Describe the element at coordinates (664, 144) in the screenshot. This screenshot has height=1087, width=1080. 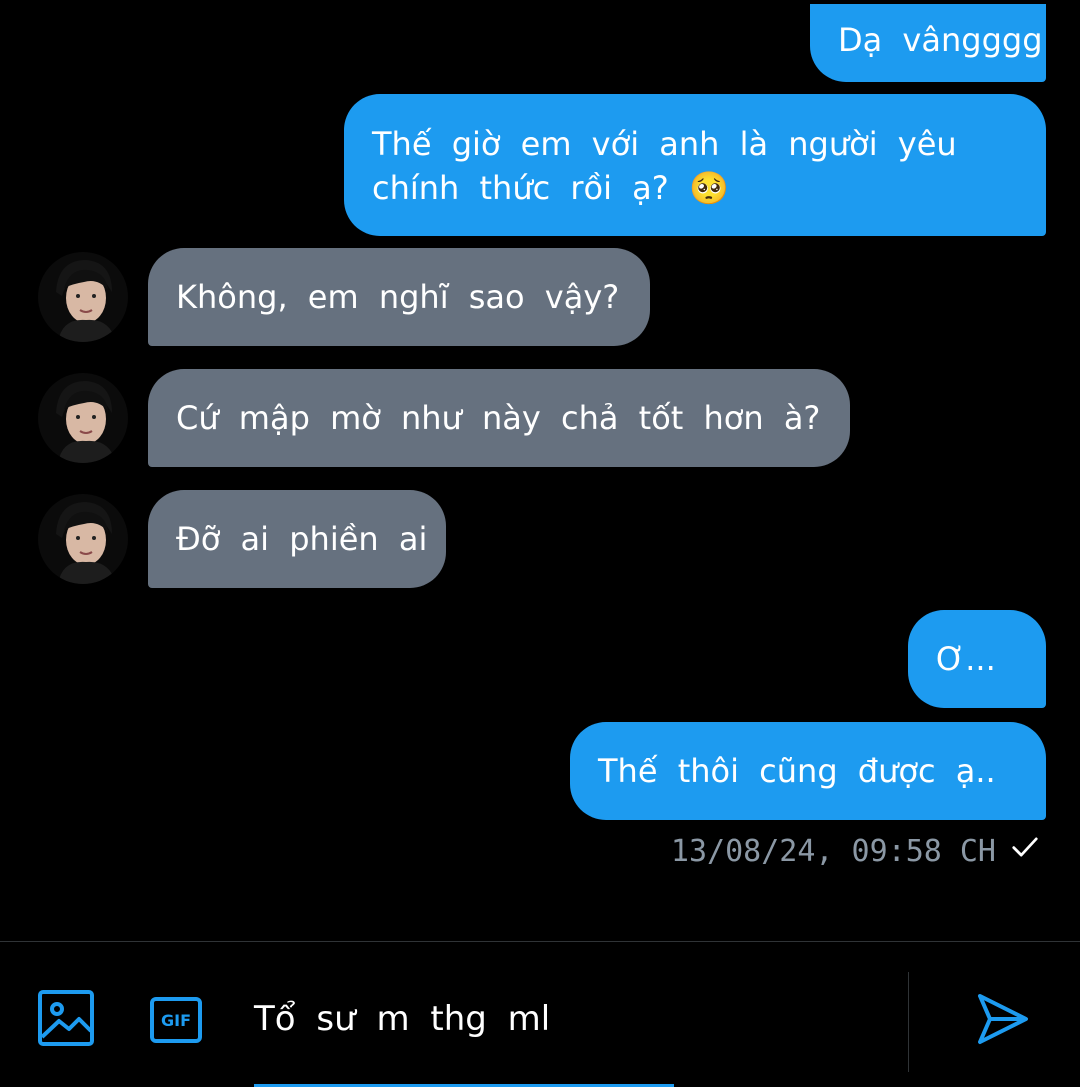
I see `message-text-line: Thế giờ em với anh là người yêu` at that location.